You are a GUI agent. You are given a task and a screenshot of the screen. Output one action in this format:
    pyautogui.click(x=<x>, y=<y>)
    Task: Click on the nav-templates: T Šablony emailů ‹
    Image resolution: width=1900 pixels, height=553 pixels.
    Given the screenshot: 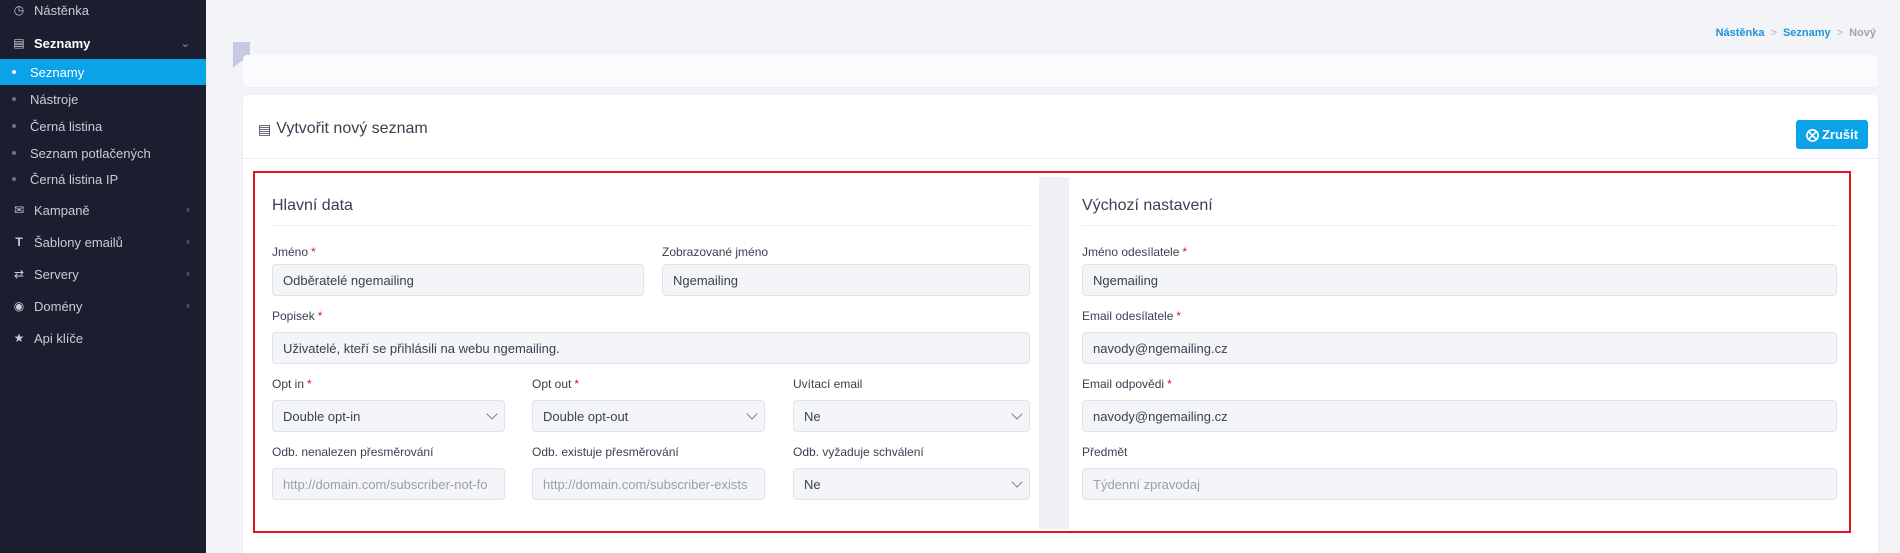 What is the action you would take?
    pyautogui.click(x=103, y=242)
    